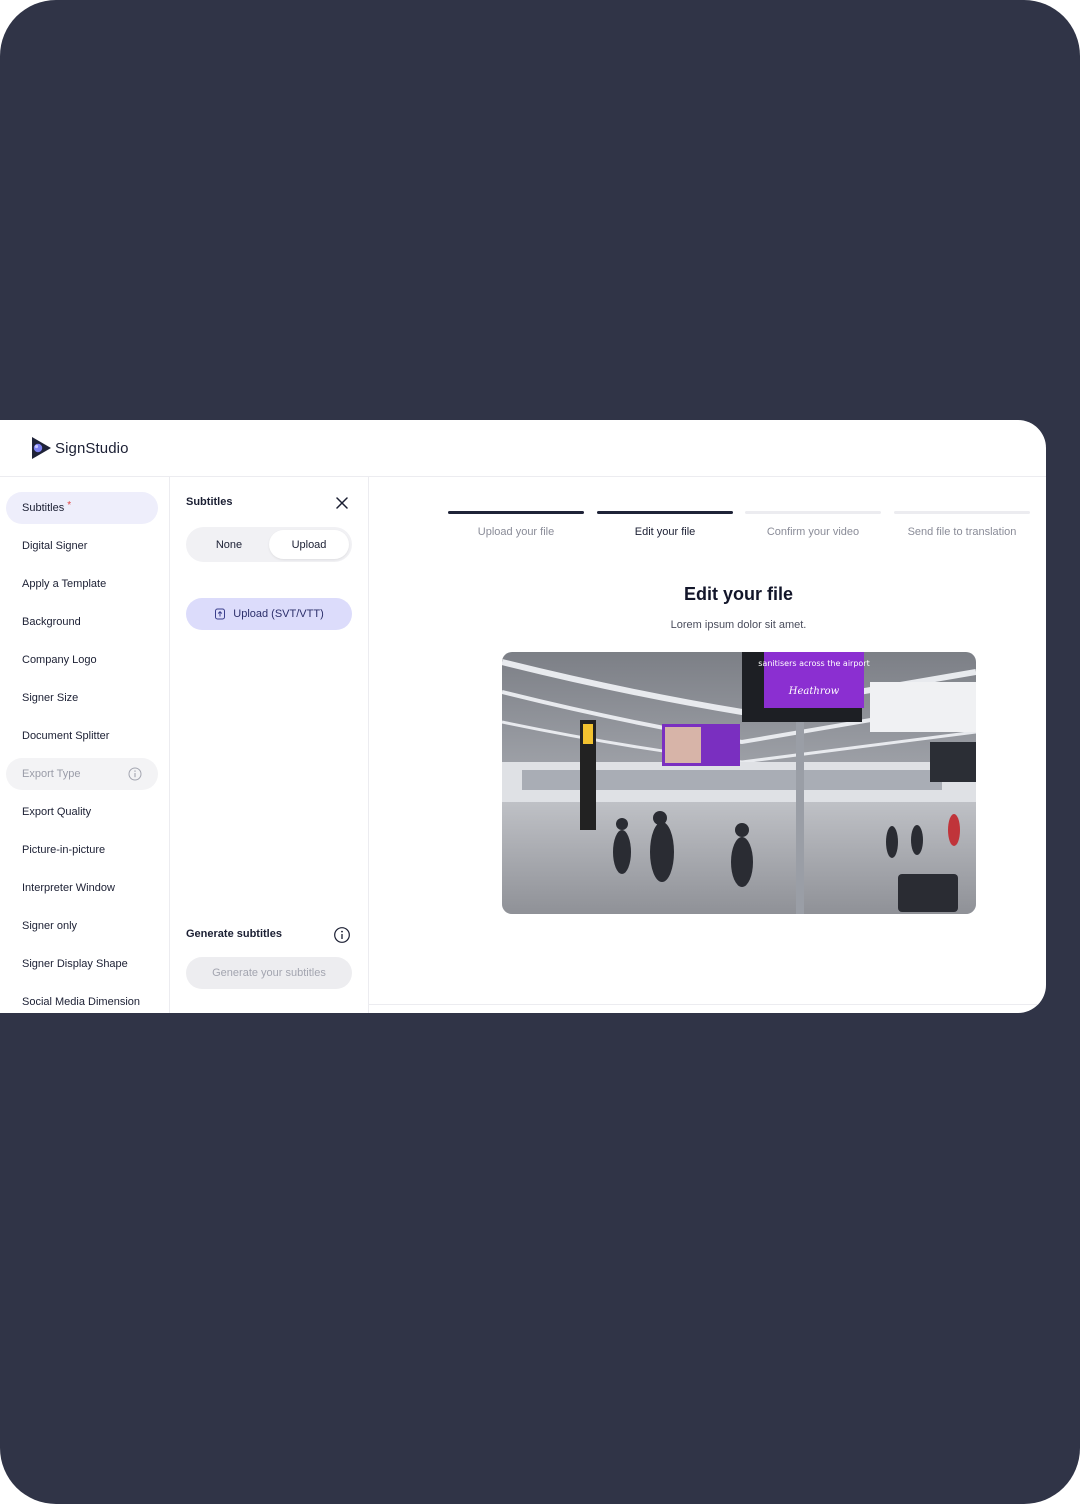 The height and width of the screenshot is (1504, 1080). Describe the element at coordinates (220, 614) in the screenshot. I see `upload-file-icon` at that location.